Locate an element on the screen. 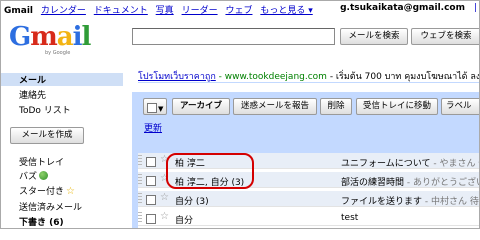 This screenshot has height=240, width=480. subject-text: ファイルを送ります is located at coordinates (382, 202).